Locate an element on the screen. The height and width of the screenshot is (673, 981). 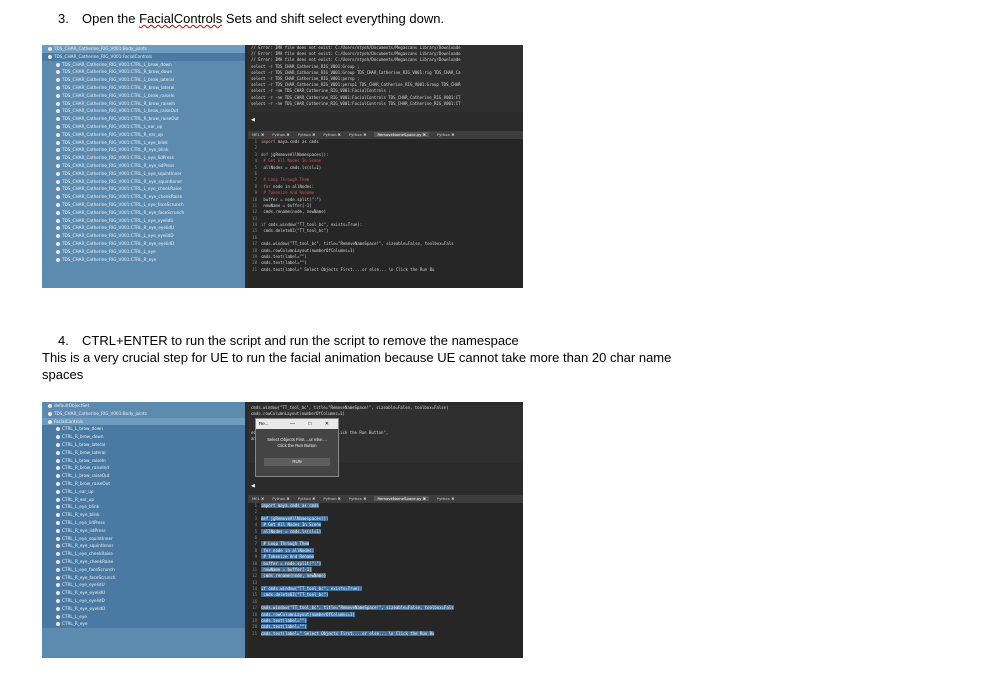
outliner-item: CTRL_R_brow_down is located at coordinates (143, 437).